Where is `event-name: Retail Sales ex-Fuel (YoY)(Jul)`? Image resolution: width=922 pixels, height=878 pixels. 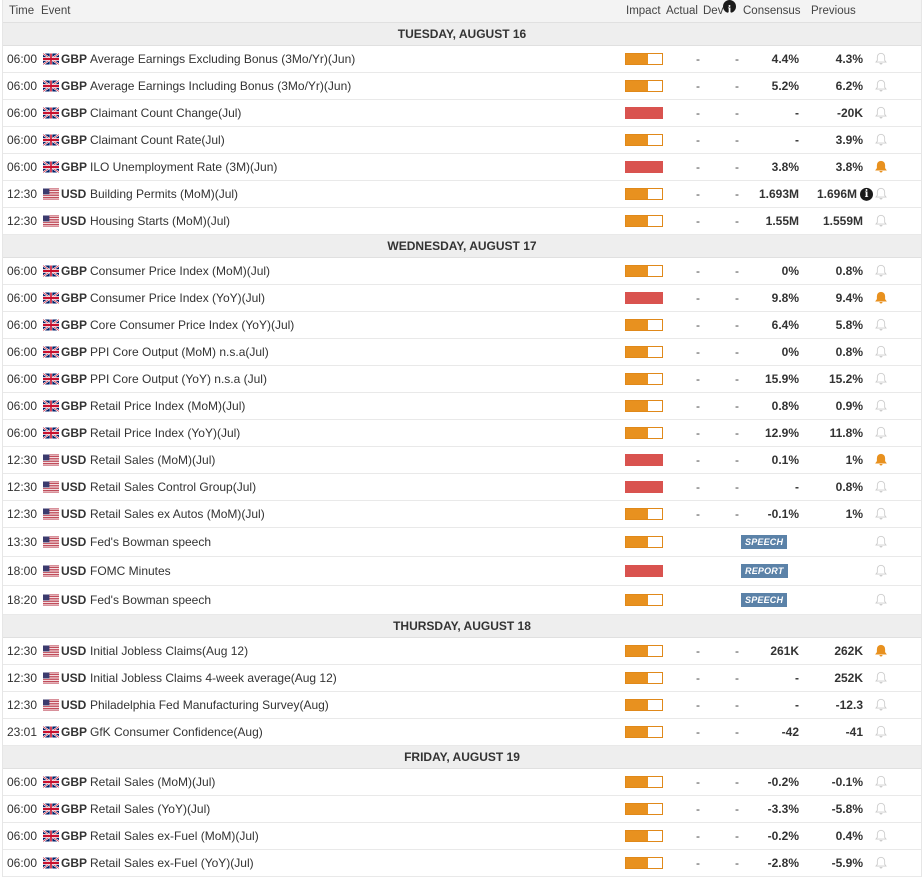
event-name: Retail Sales ex-Fuel (YoY)(Jul) is located at coordinates (172, 863).